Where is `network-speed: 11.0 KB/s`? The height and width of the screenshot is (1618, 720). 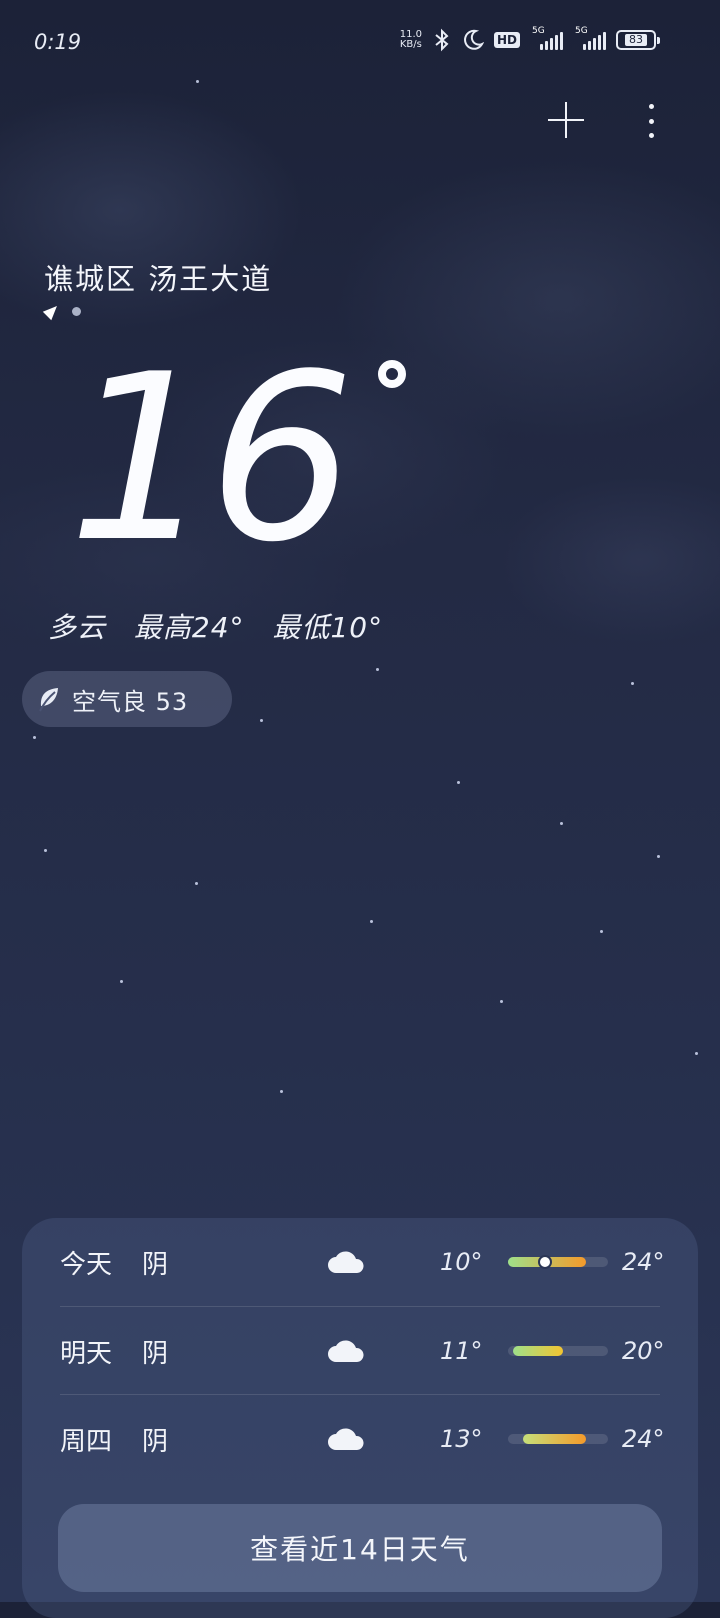
network-speed: 11.0 KB/s is located at coordinates (411, 40).